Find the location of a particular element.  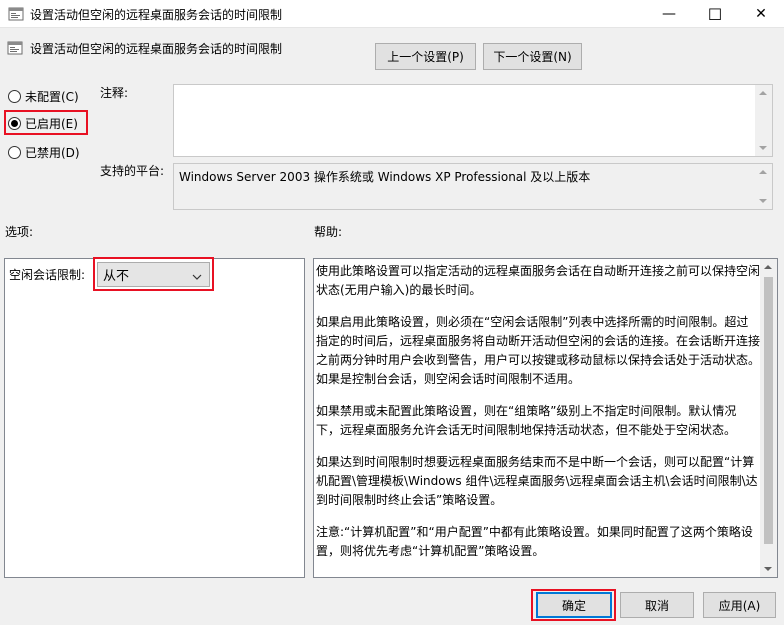

maximize-icon: ☐ is located at coordinates (715, 14).